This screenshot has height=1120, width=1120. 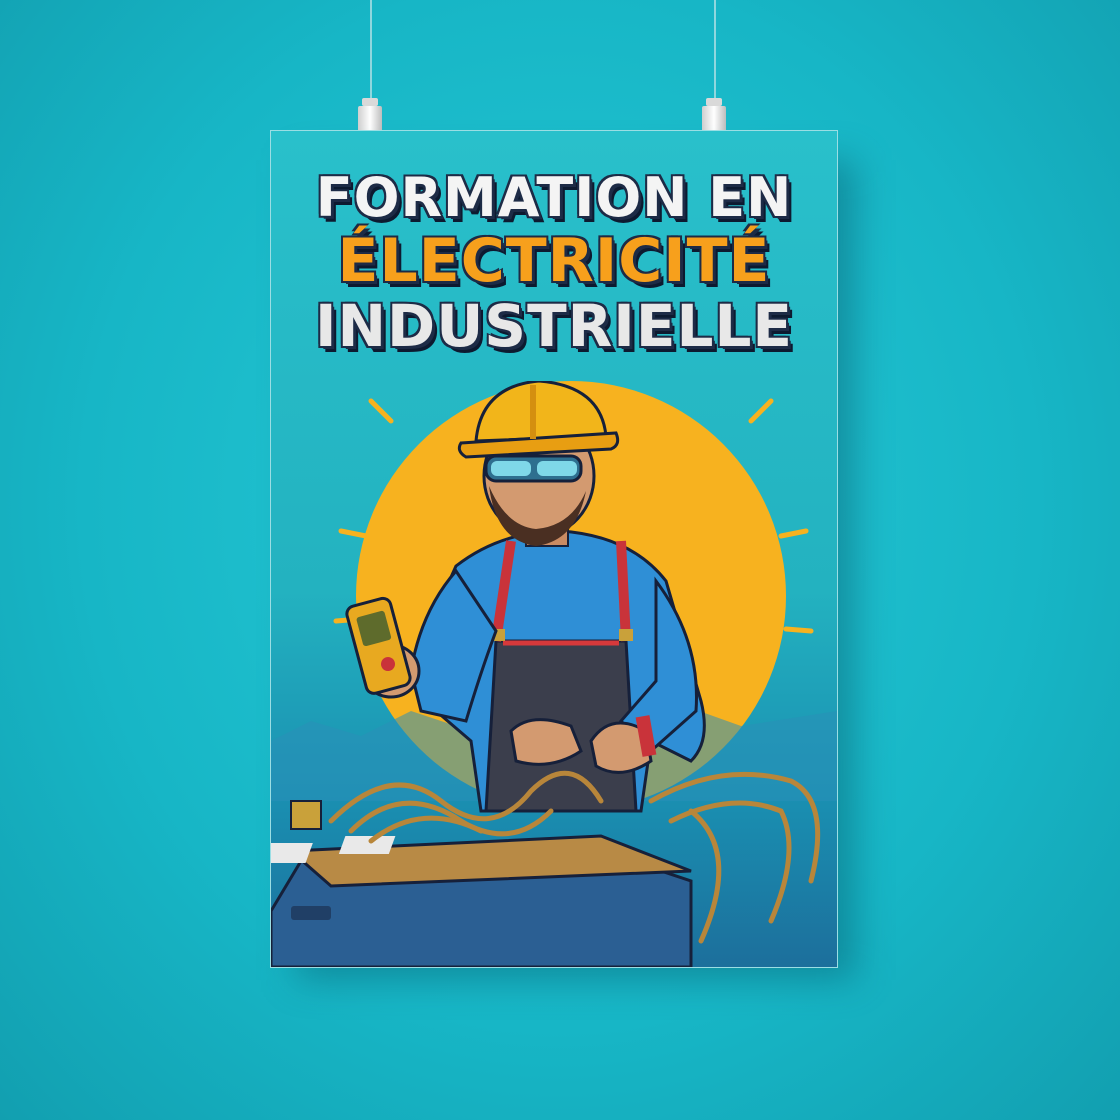 I want to click on hanging-wire-left, so click(x=371, y=50).